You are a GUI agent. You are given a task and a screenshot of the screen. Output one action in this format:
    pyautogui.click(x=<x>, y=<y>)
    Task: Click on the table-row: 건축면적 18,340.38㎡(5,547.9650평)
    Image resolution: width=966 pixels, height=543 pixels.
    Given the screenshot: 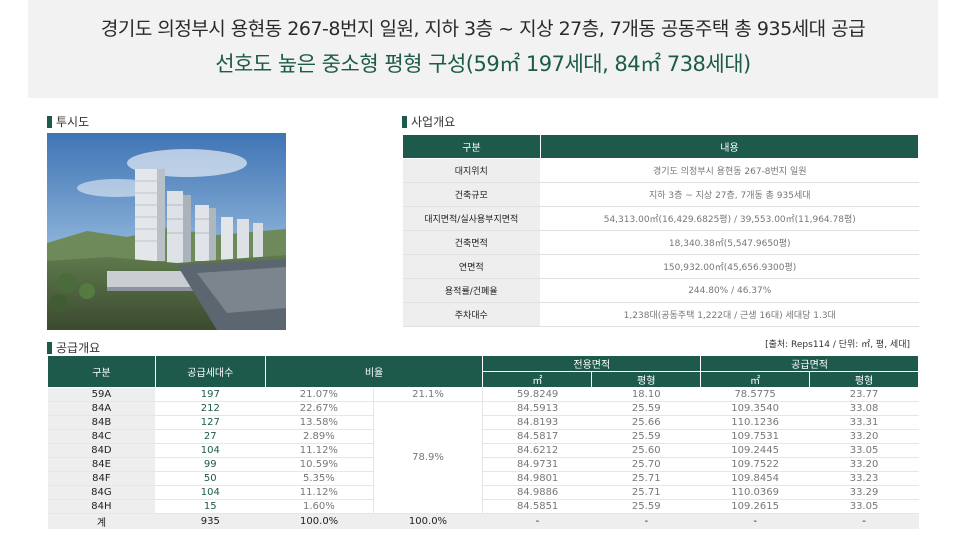 What is the action you would take?
    pyautogui.click(x=660, y=242)
    